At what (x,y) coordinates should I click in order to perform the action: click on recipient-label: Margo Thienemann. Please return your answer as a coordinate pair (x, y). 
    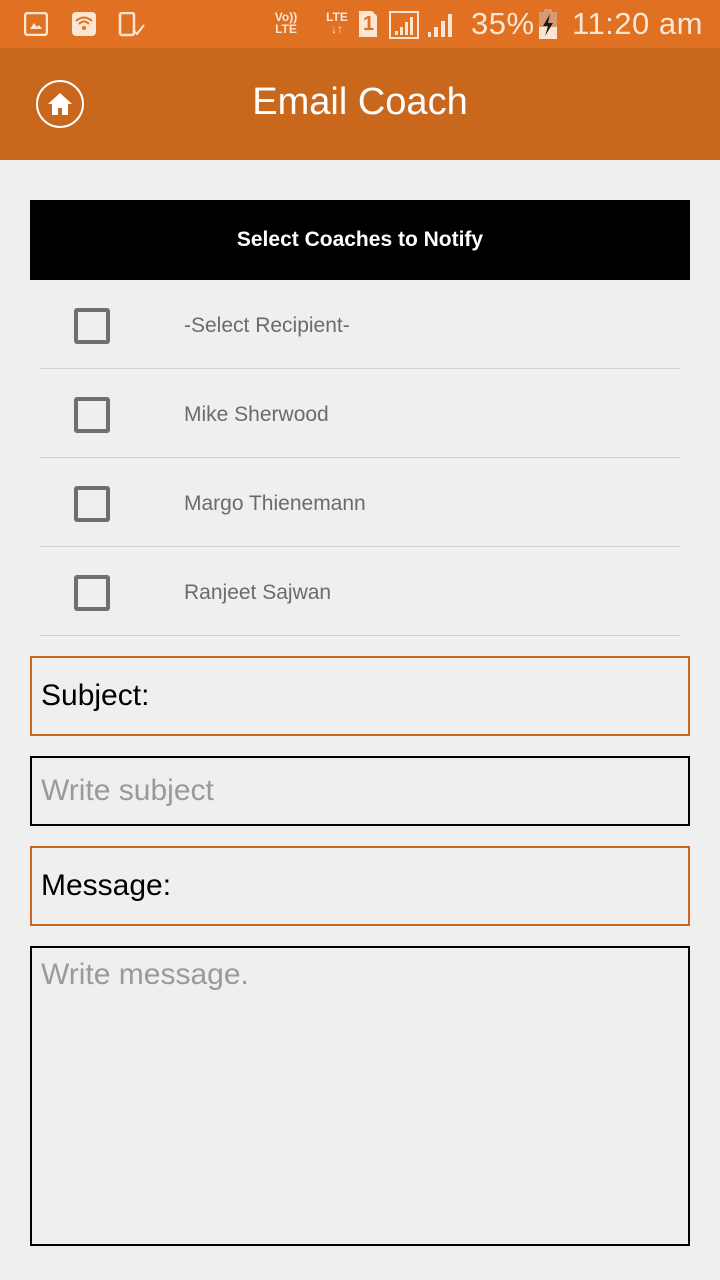
    Looking at the image, I should click on (275, 503).